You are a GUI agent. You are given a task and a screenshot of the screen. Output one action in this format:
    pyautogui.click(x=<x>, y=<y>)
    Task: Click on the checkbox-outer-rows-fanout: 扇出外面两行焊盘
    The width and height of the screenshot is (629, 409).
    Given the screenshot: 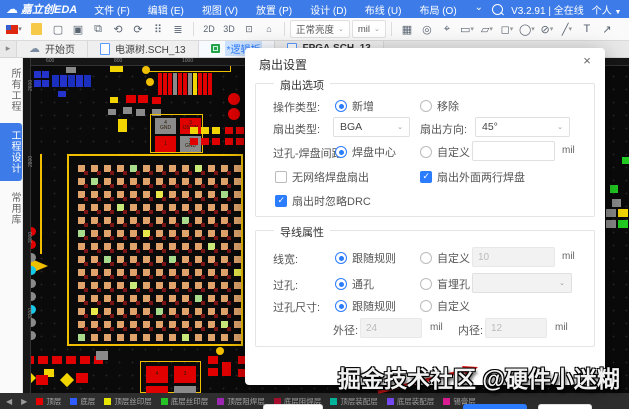 What is the action you would take?
    pyautogui.click(x=472, y=177)
    